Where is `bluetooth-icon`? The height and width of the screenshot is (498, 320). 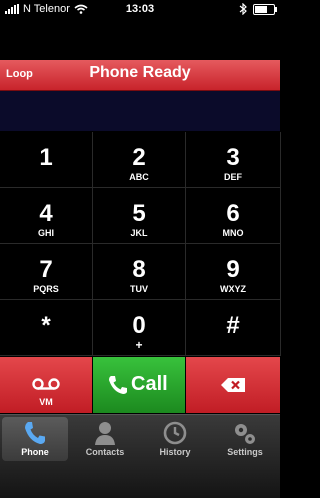 bluetooth-icon is located at coordinates (243, 9).